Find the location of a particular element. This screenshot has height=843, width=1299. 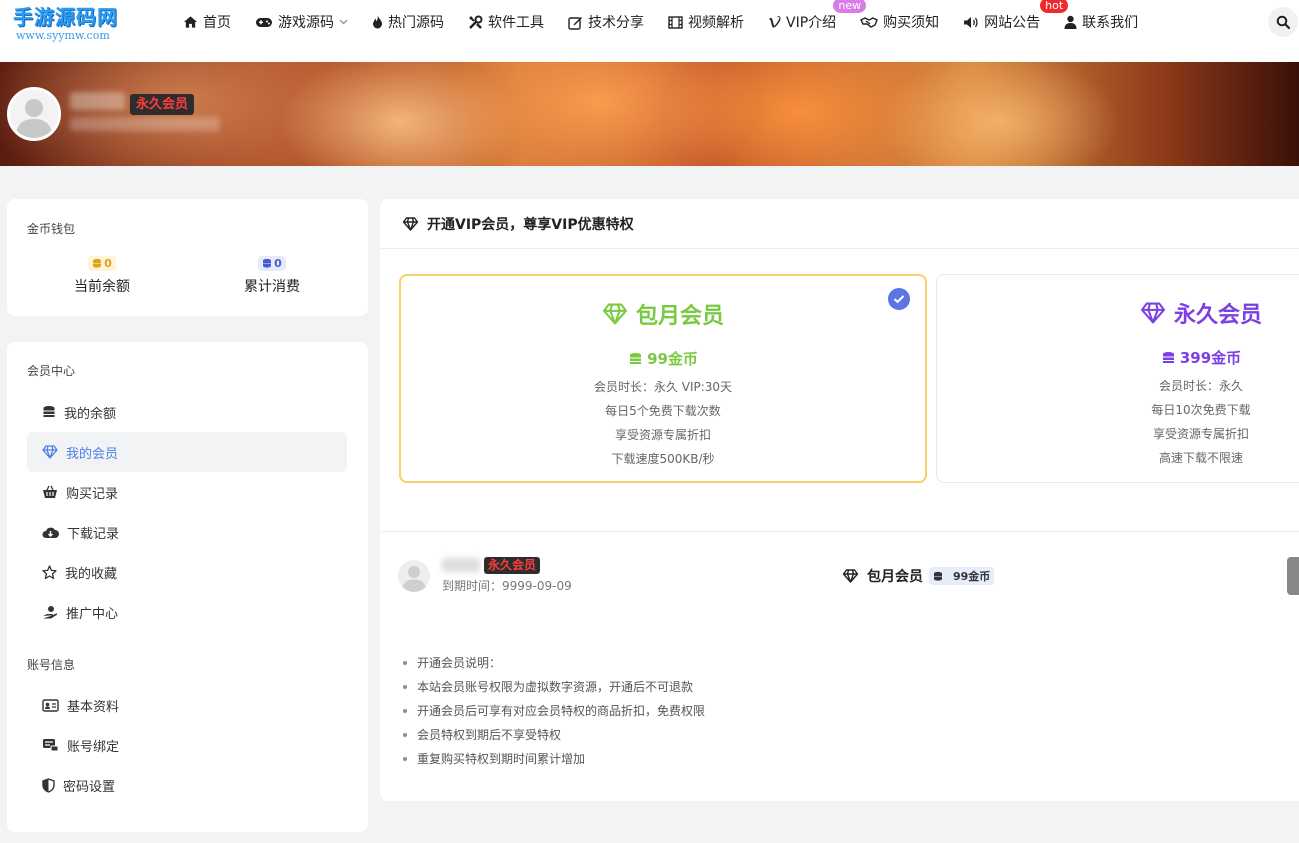

user-avatar-small is located at coordinates (414, 576).